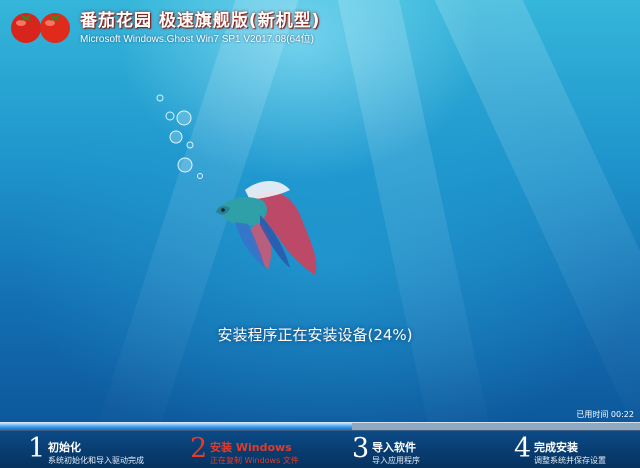  What do you see at coordinates (605, 414) in the screenshot?
I see `elapsed-time: 已用时间 00:22` at bounding box center [605, 414].